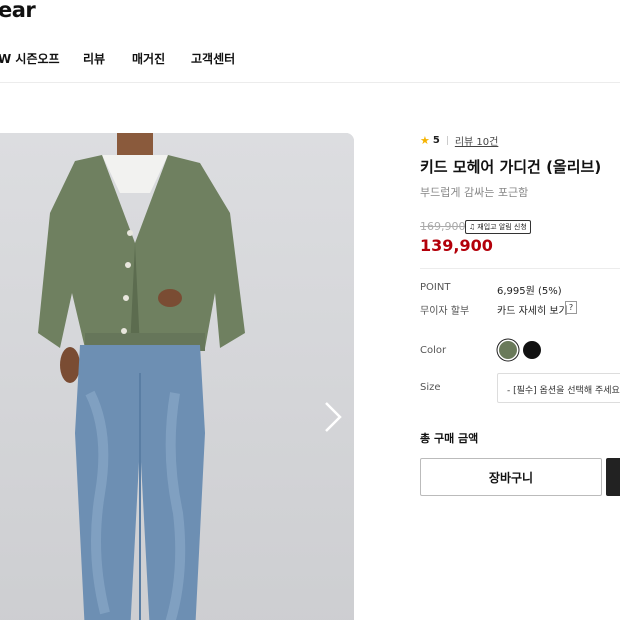 Image resolution: width=620 pixels, height=620 pixels. I want to click on help-icon: ?, so click(571, 307).